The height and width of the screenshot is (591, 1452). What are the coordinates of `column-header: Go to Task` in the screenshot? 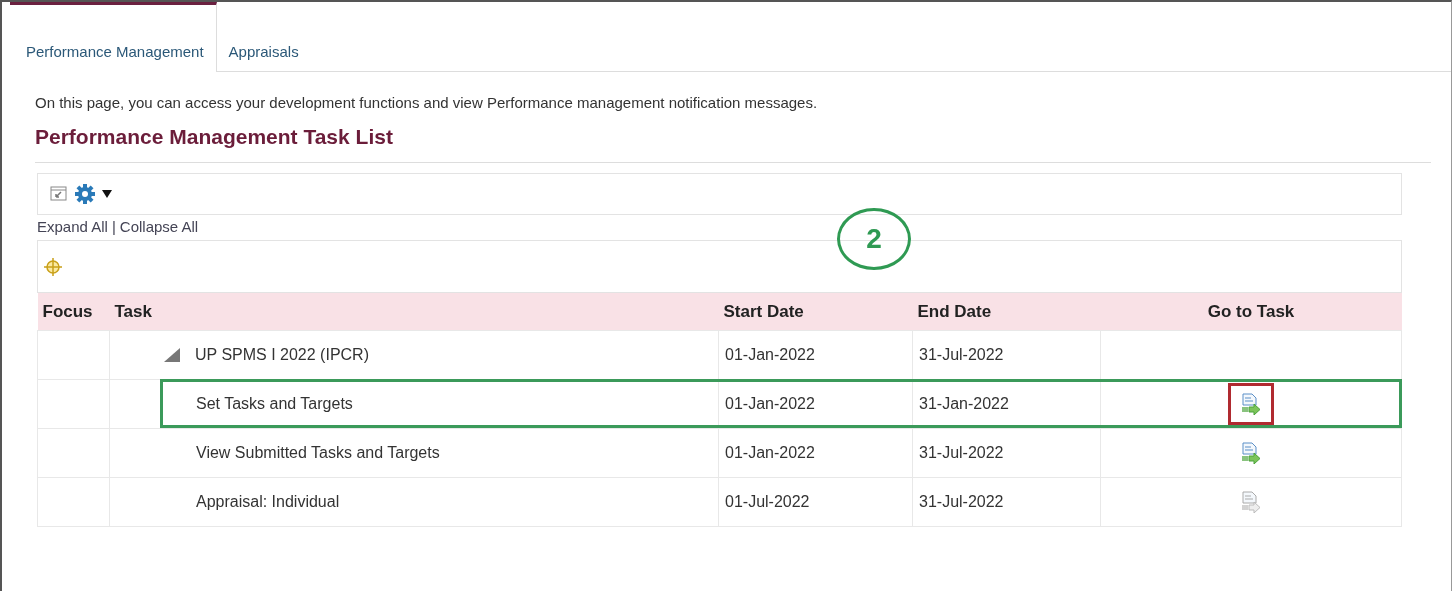 It's located at (1251, 311).